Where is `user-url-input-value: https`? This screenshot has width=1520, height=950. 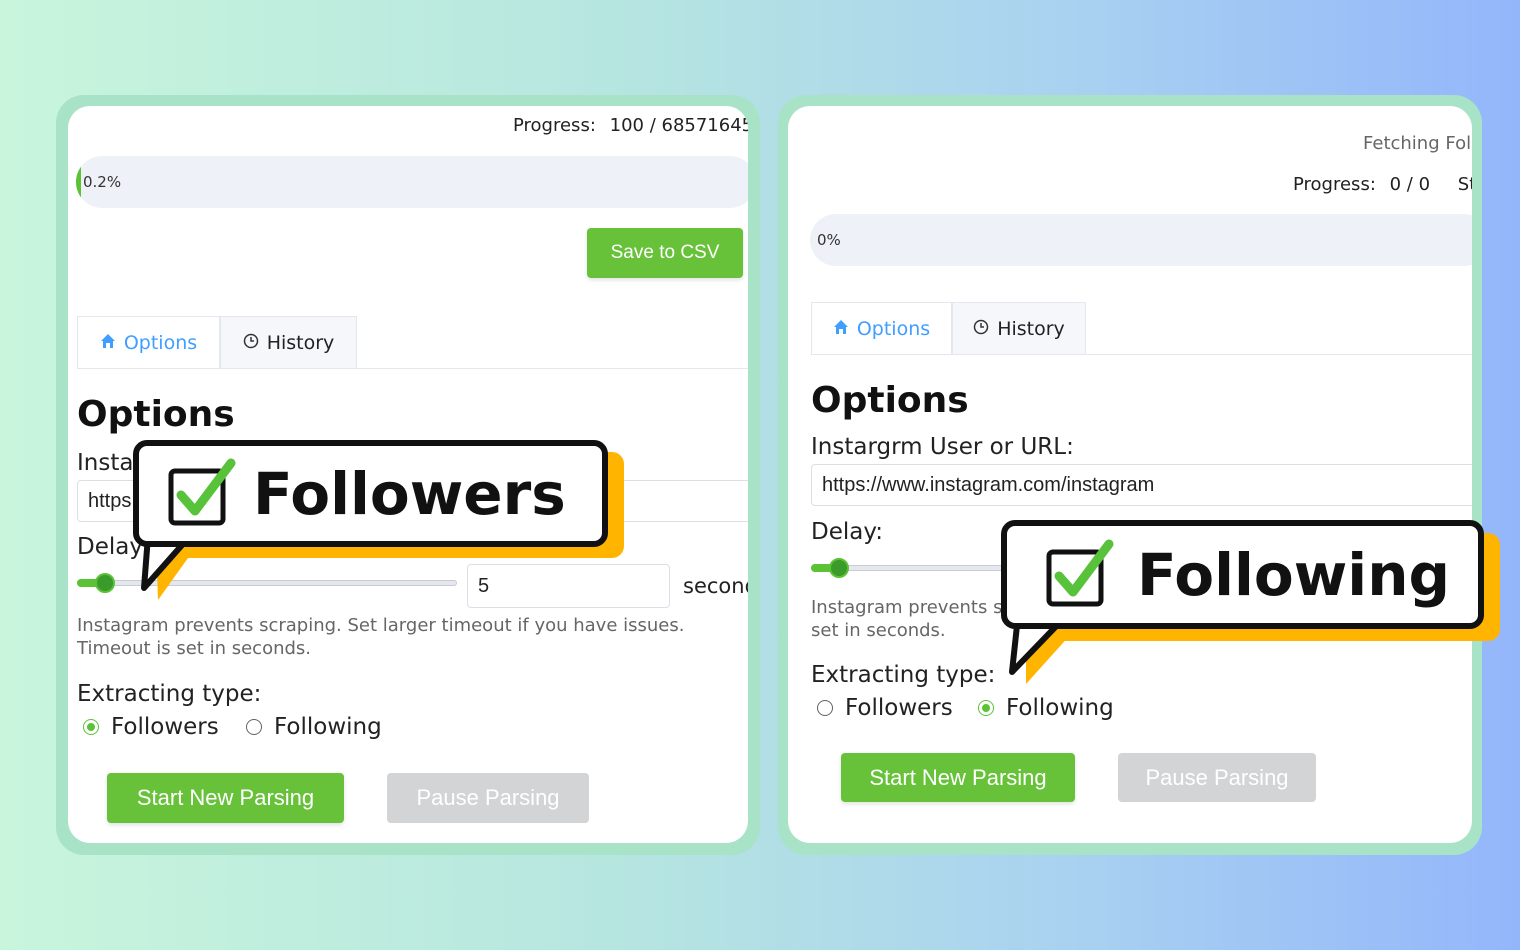 user-url-input-value: https is located at coordinates (110, 500).